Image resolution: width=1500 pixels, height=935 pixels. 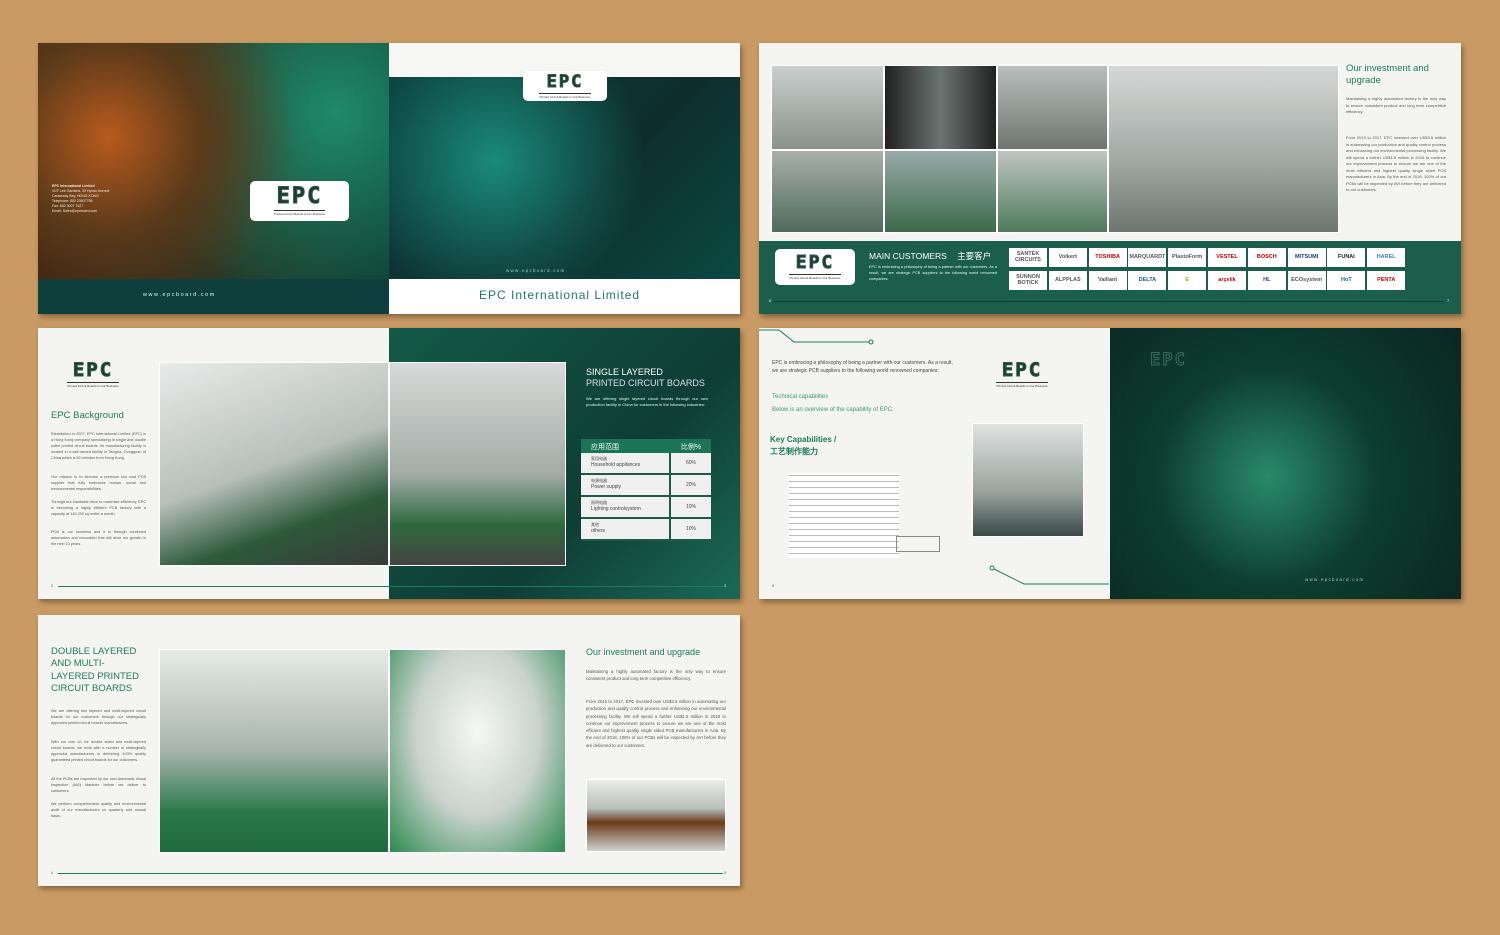 I want to click on page-number: 6, so click(x=770, y=300).